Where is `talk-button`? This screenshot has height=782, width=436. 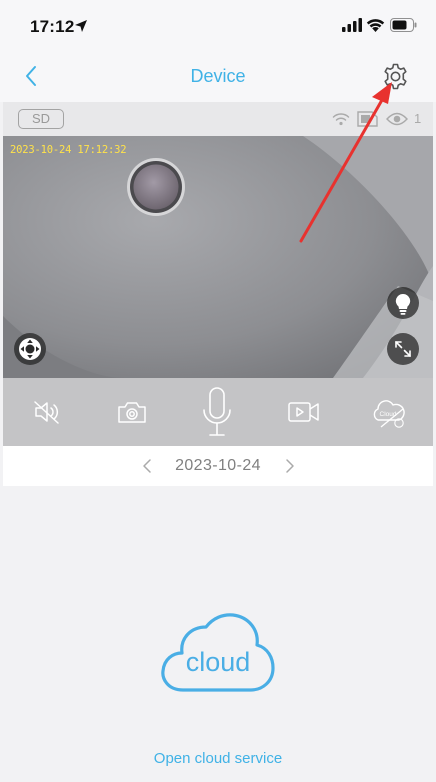 talk-button is located at coordinates (217, 413).